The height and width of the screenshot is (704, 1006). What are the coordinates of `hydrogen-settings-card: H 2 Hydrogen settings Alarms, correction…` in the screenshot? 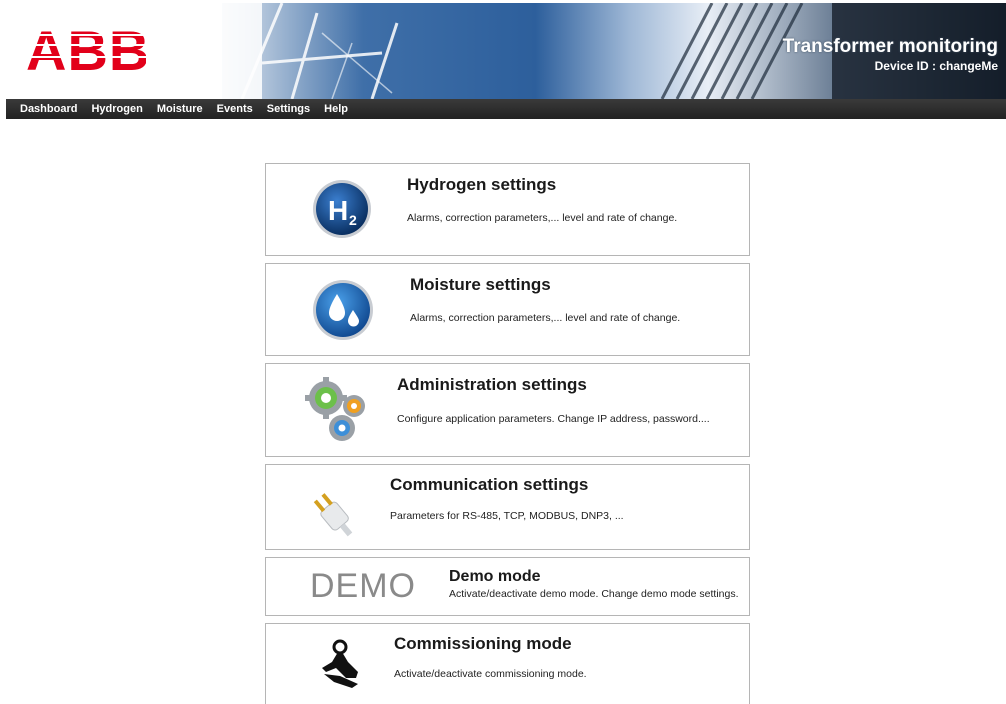 It's located at (507, 209).